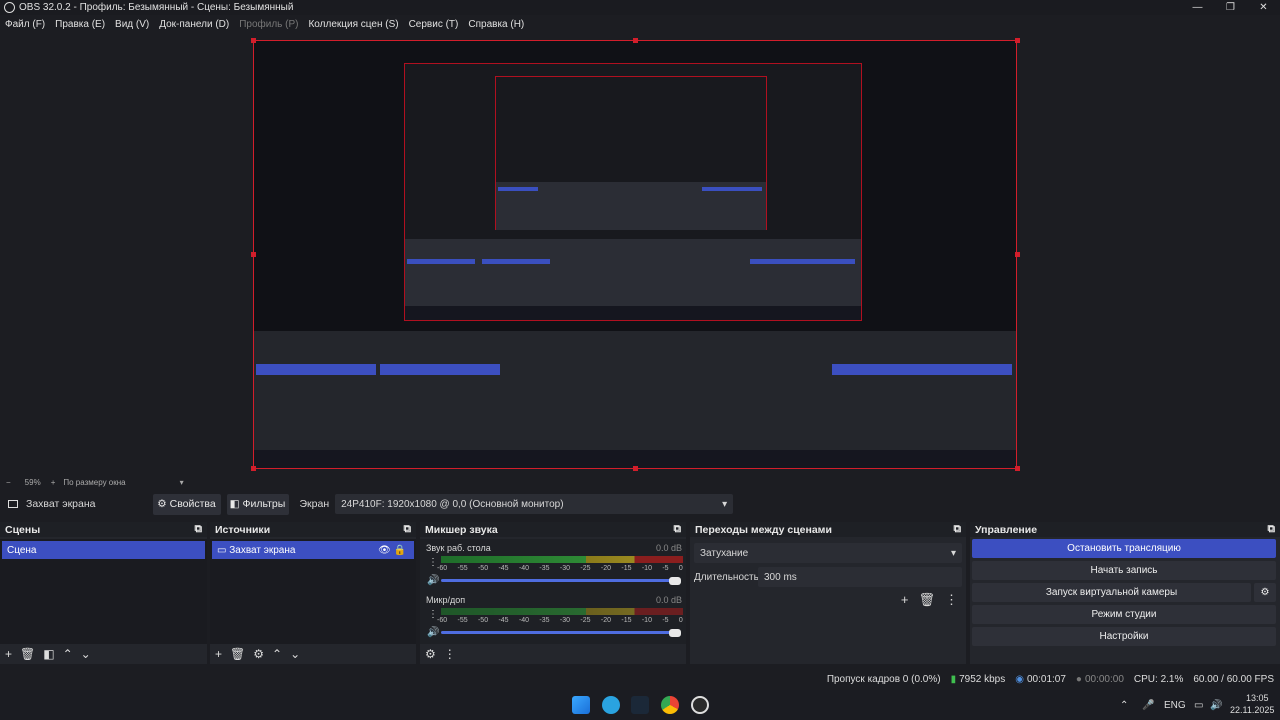  Describe the element at coordinates (53, 482) in the screenshot. I see `zoom-in-button: +` at that location.